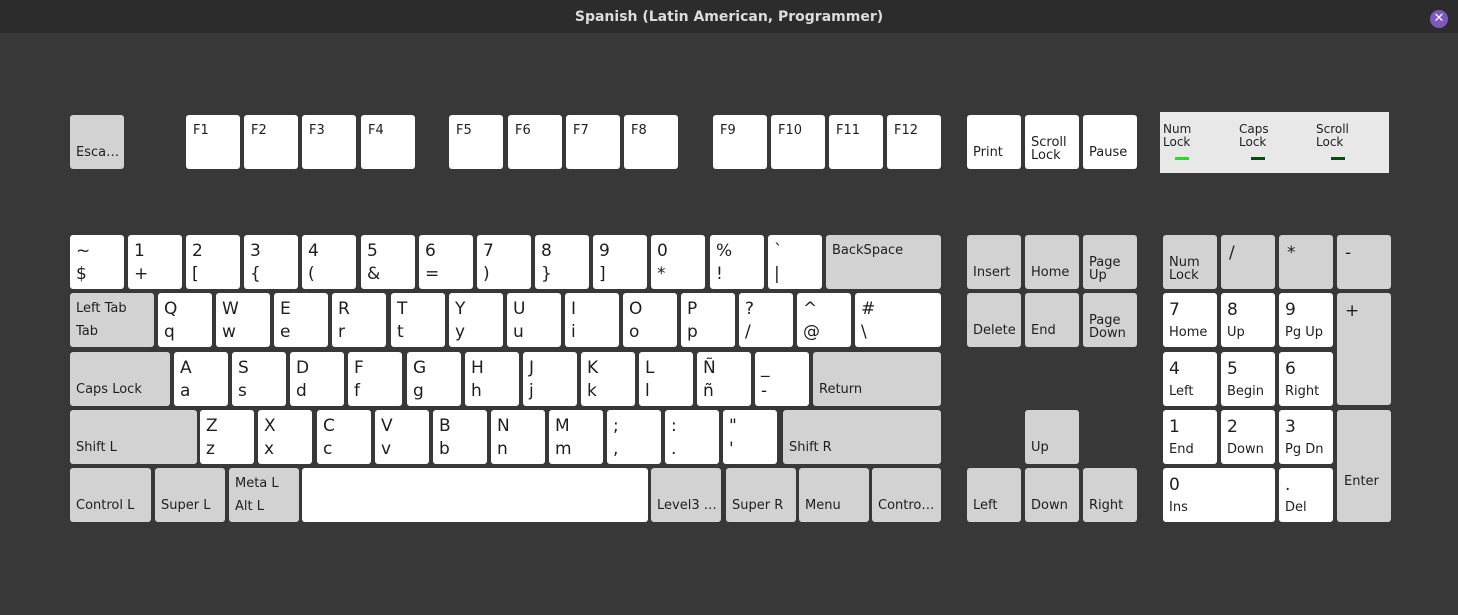 The image size is (1458, 615). Describe the element at coordinates (476, 320) in the screenshot. I see `key-y: Yy` at that location.